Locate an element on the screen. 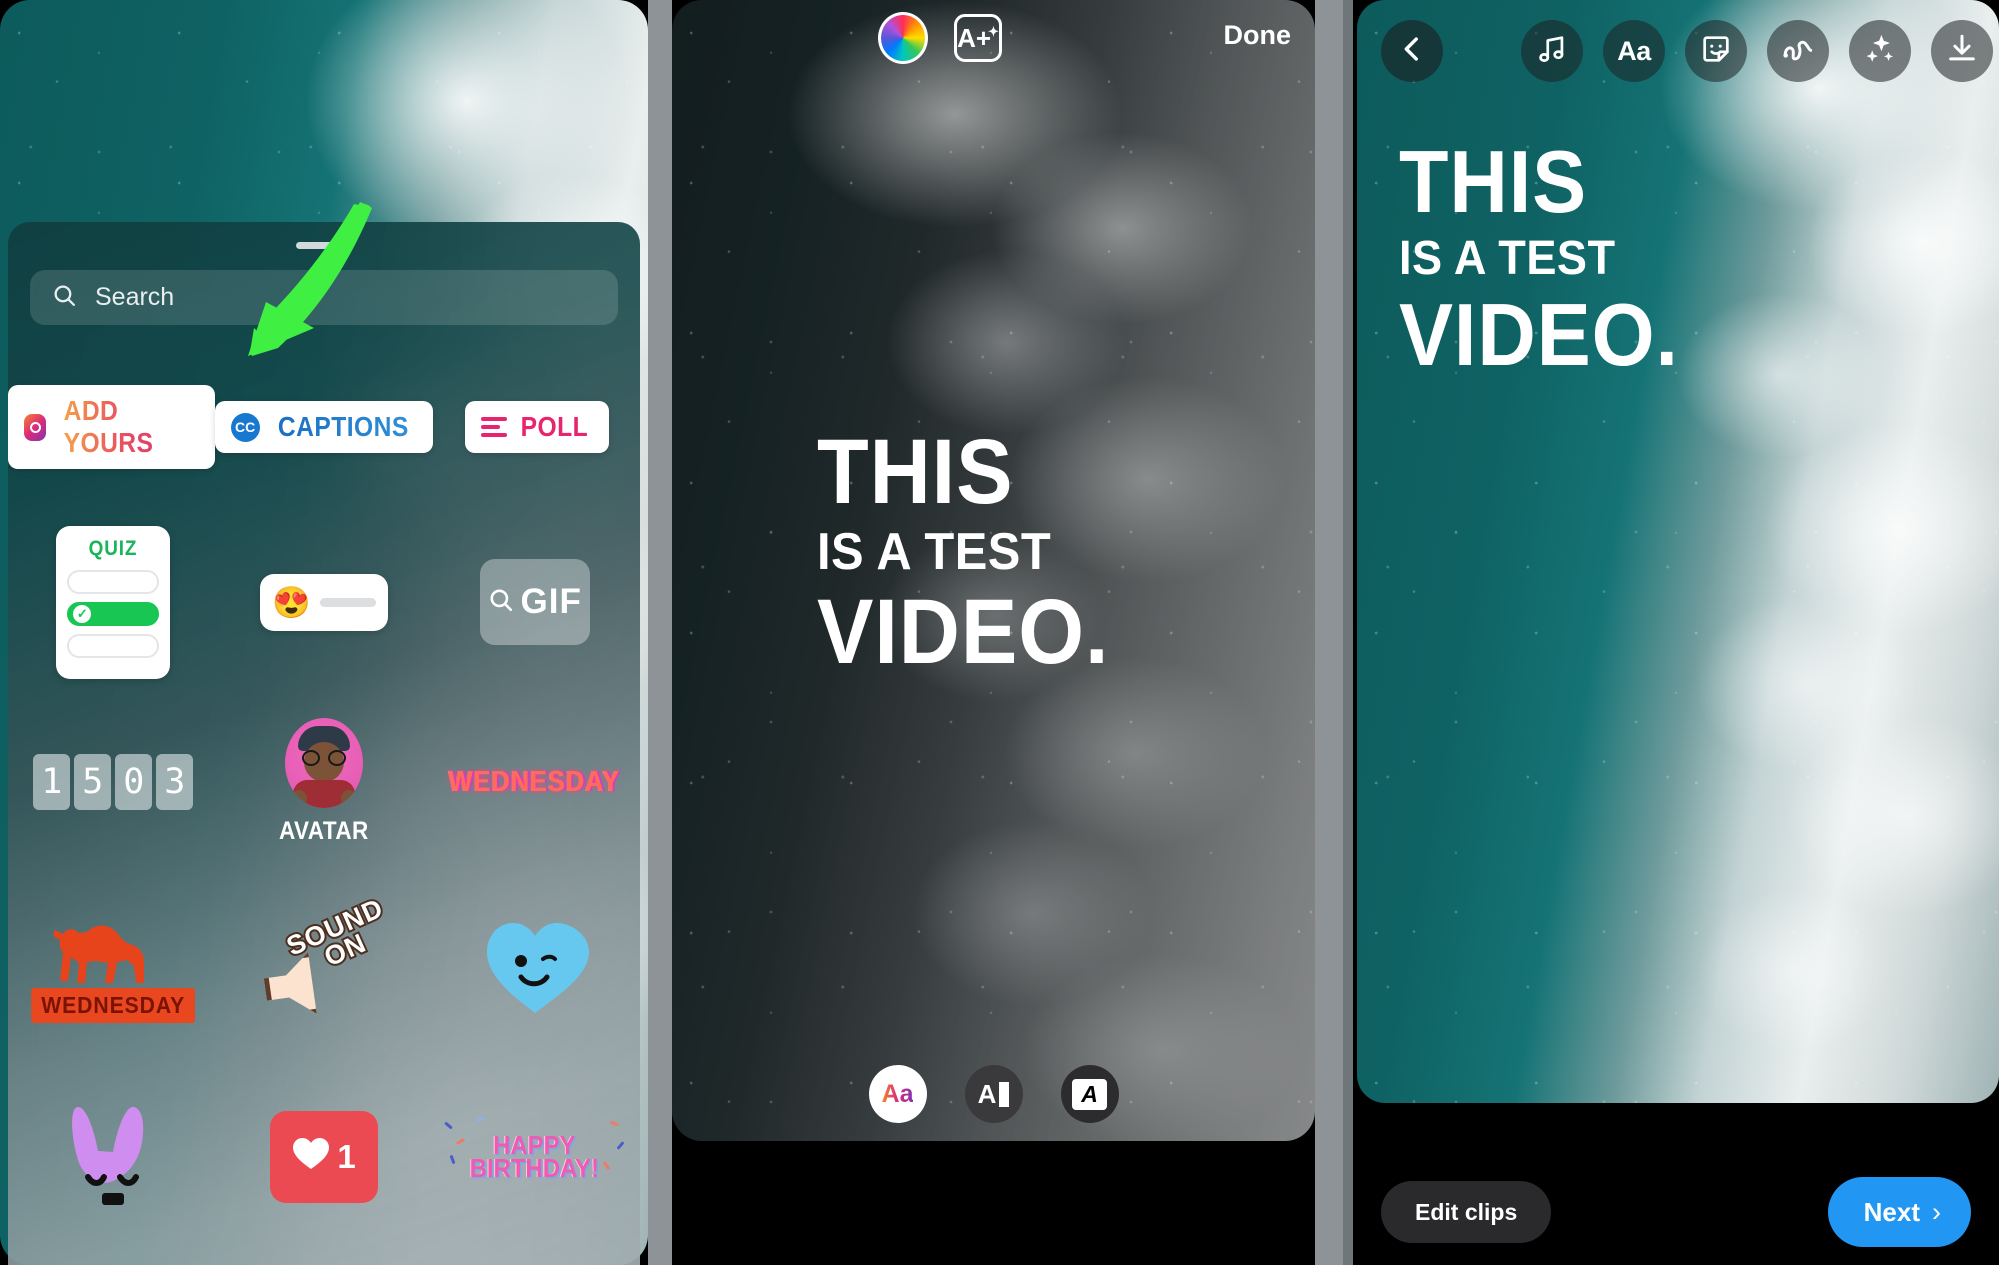  text-editor-toolbar: A+ ✦ Done is located at coordinates (993, 39).